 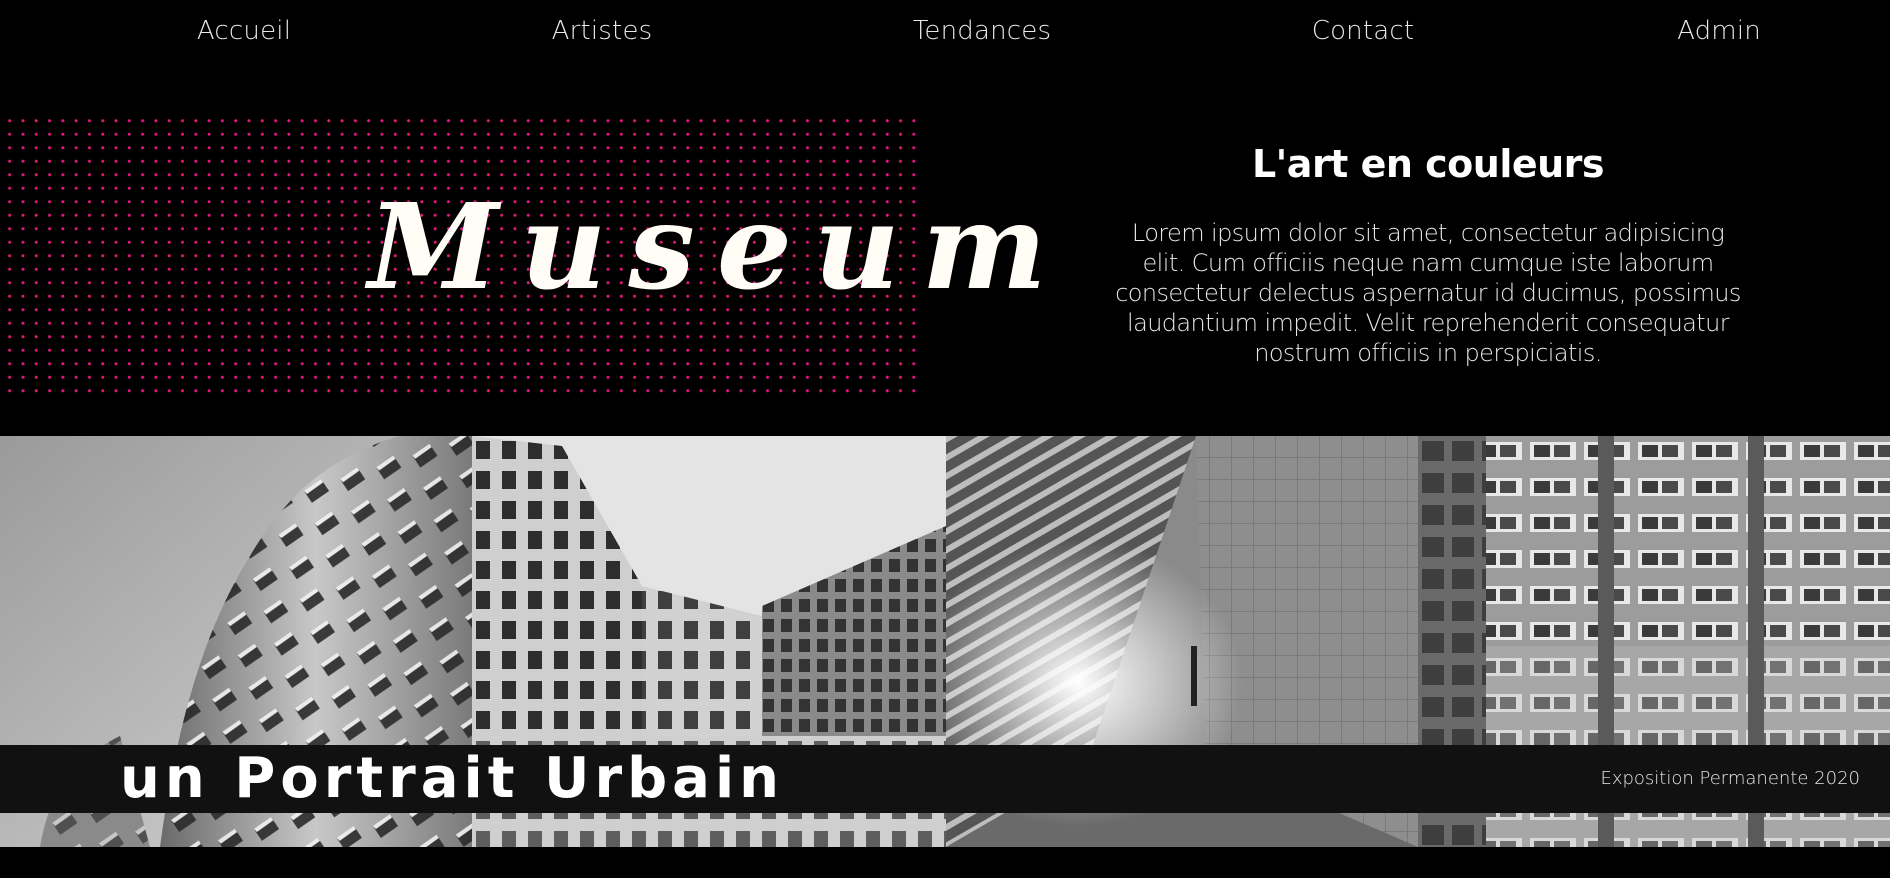 What do you see at coordinates (452, 778) in the screenshot?
I see `banner-title: un Portrait Urbain` at bounding box center [452, 778].